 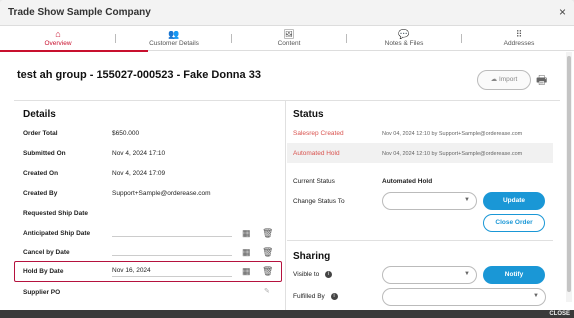 What do you see at coordinates (57, 233) in the screenshot?
I see `anticipated-ship-date-label: Anticipated Ship Date` at bounding box center [57, 233].